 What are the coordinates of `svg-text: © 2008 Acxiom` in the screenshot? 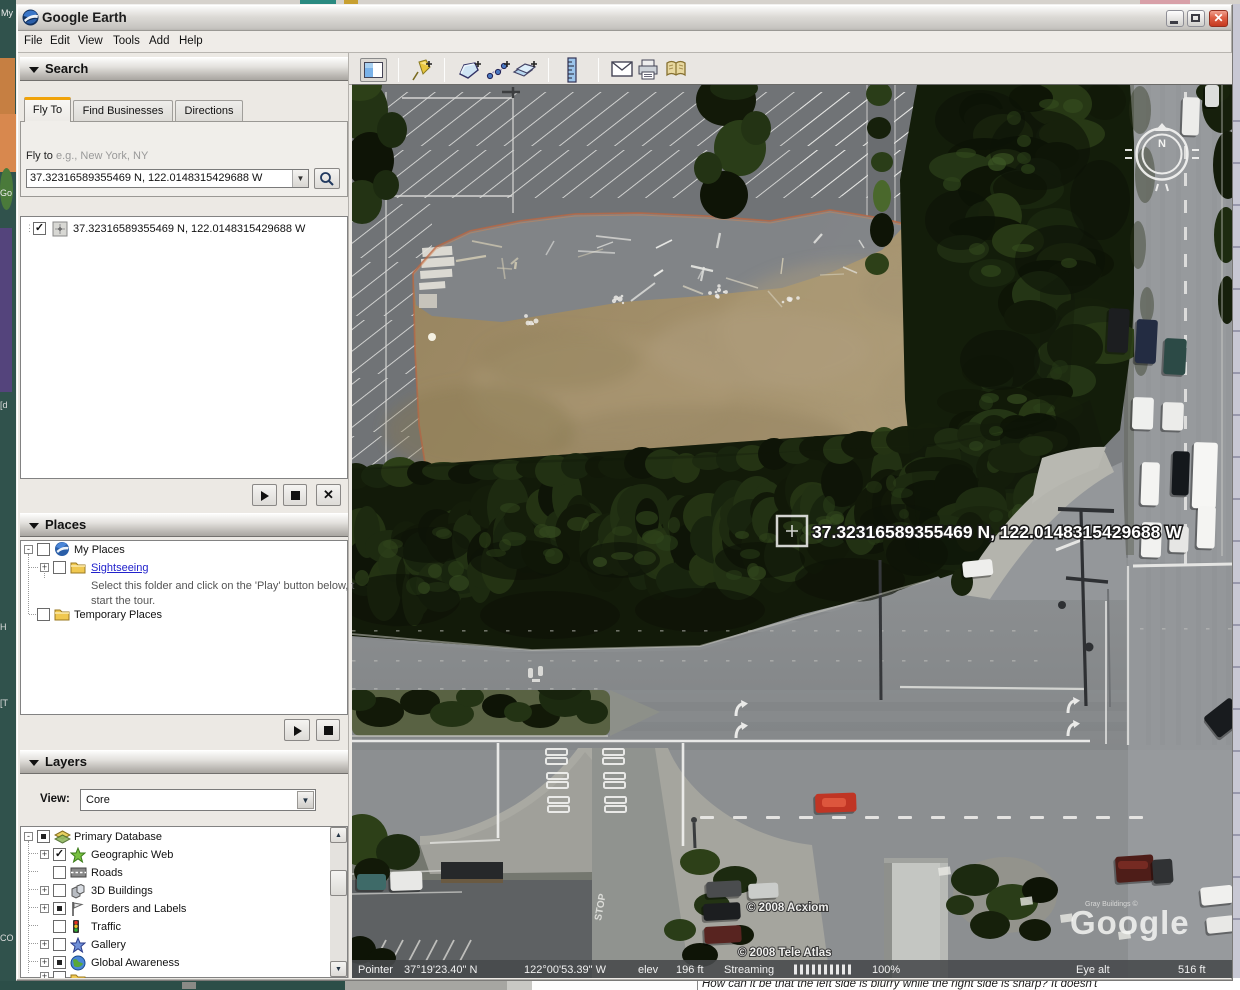 It's located at (788, 908).